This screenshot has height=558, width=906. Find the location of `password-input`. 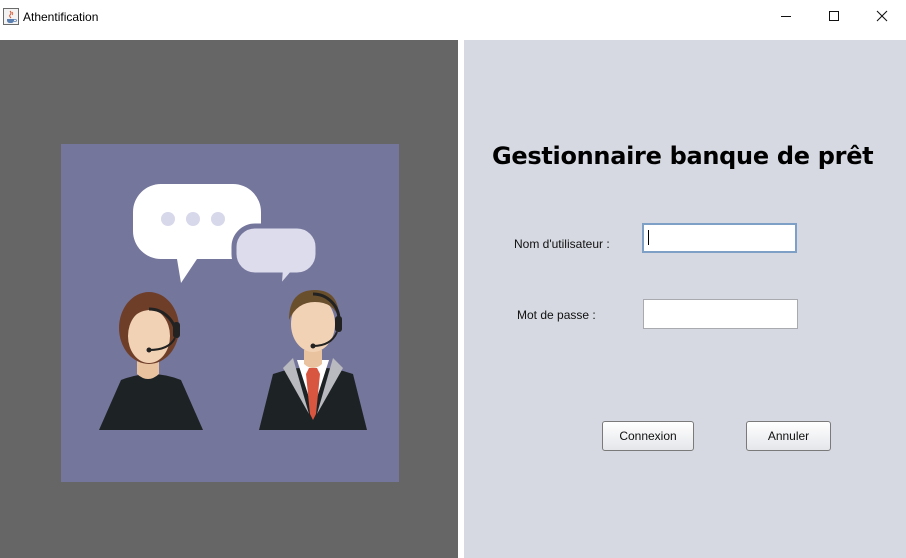

password-input is located at coordinates (720, 314).